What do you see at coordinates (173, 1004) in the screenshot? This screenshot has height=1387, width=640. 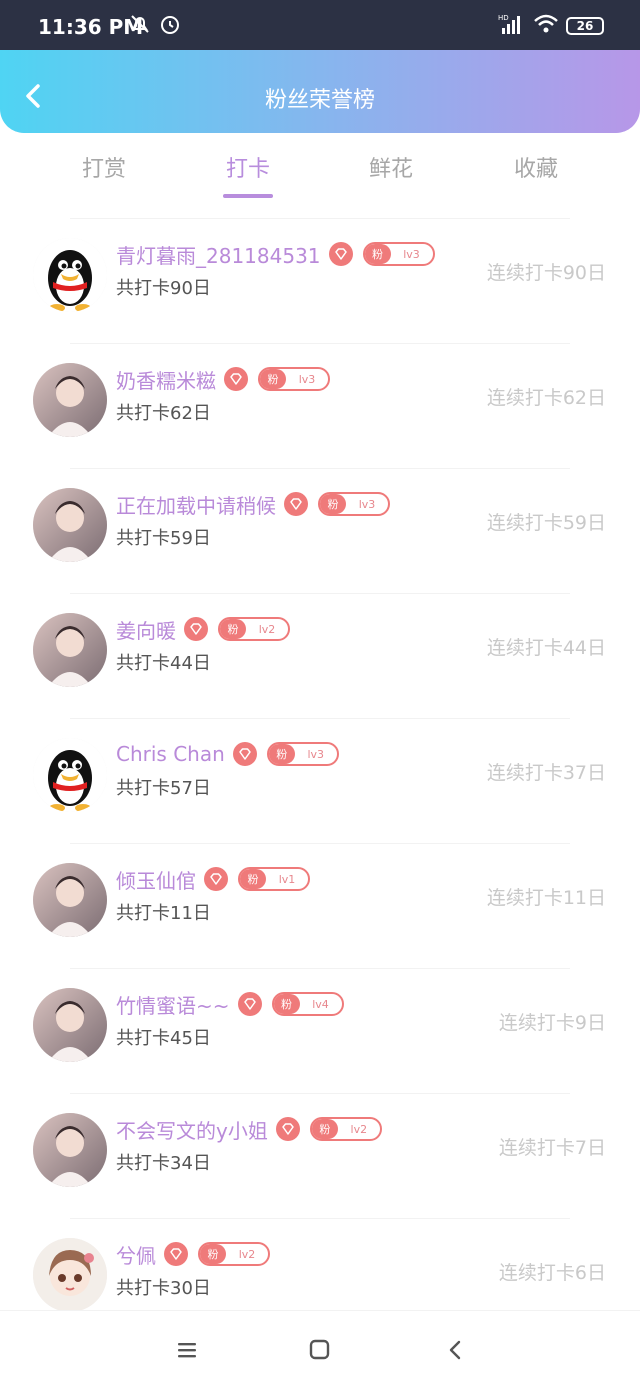 I see `user-name: 竹情蜜语~~` at bounding box center [173, 1004].